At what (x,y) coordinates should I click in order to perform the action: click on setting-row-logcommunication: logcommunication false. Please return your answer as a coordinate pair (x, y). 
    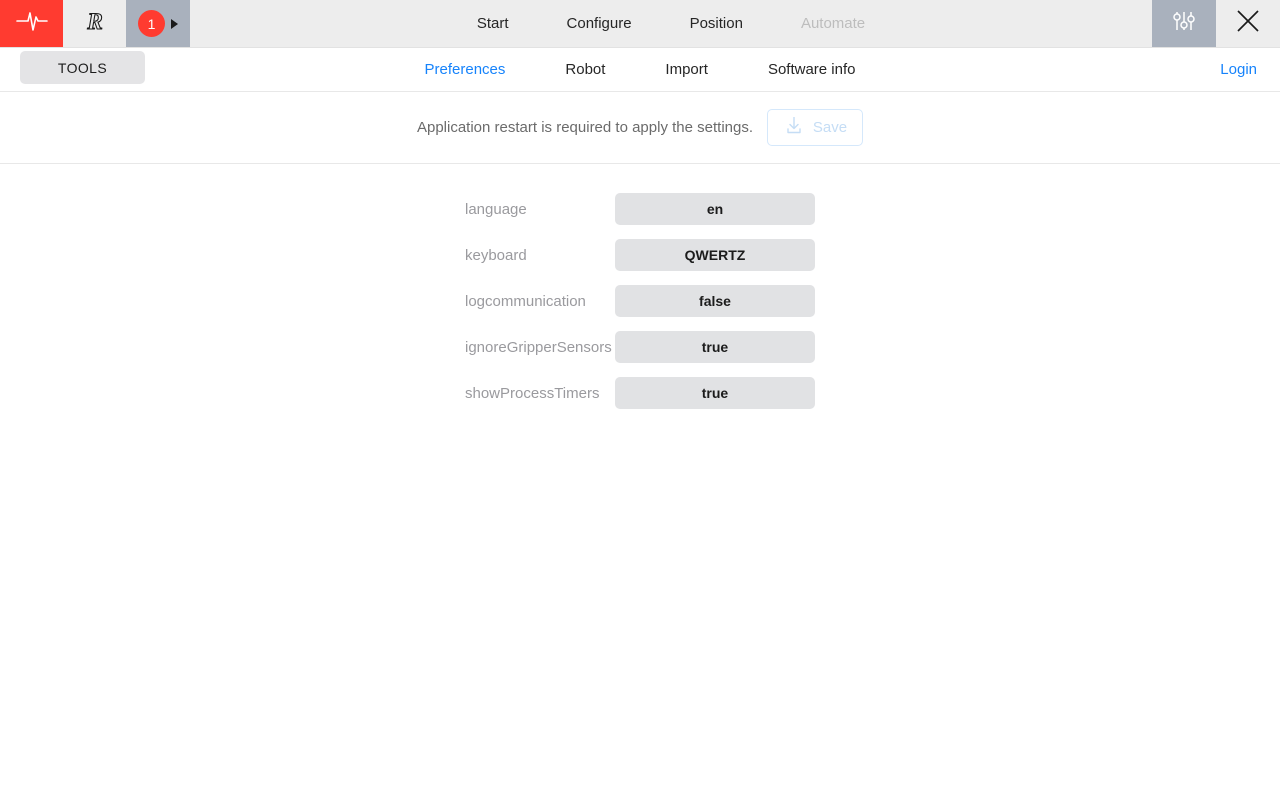
    Looking at the image, I should click on (640, 301).